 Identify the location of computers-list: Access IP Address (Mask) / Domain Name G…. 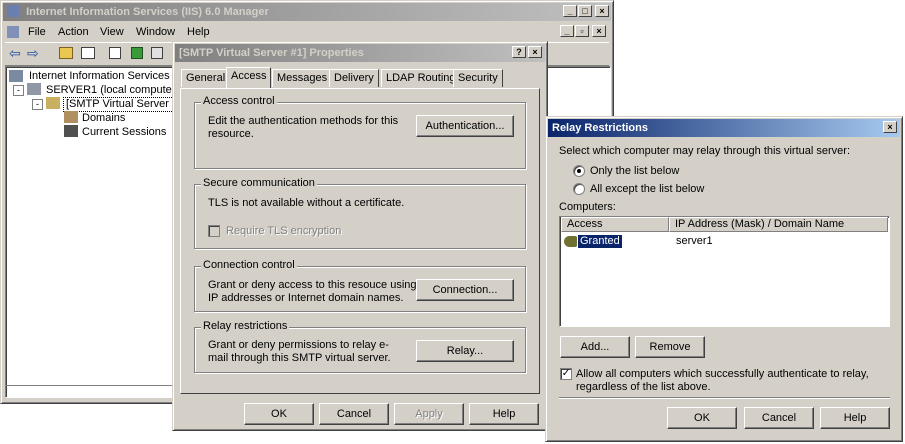
(724, 271).